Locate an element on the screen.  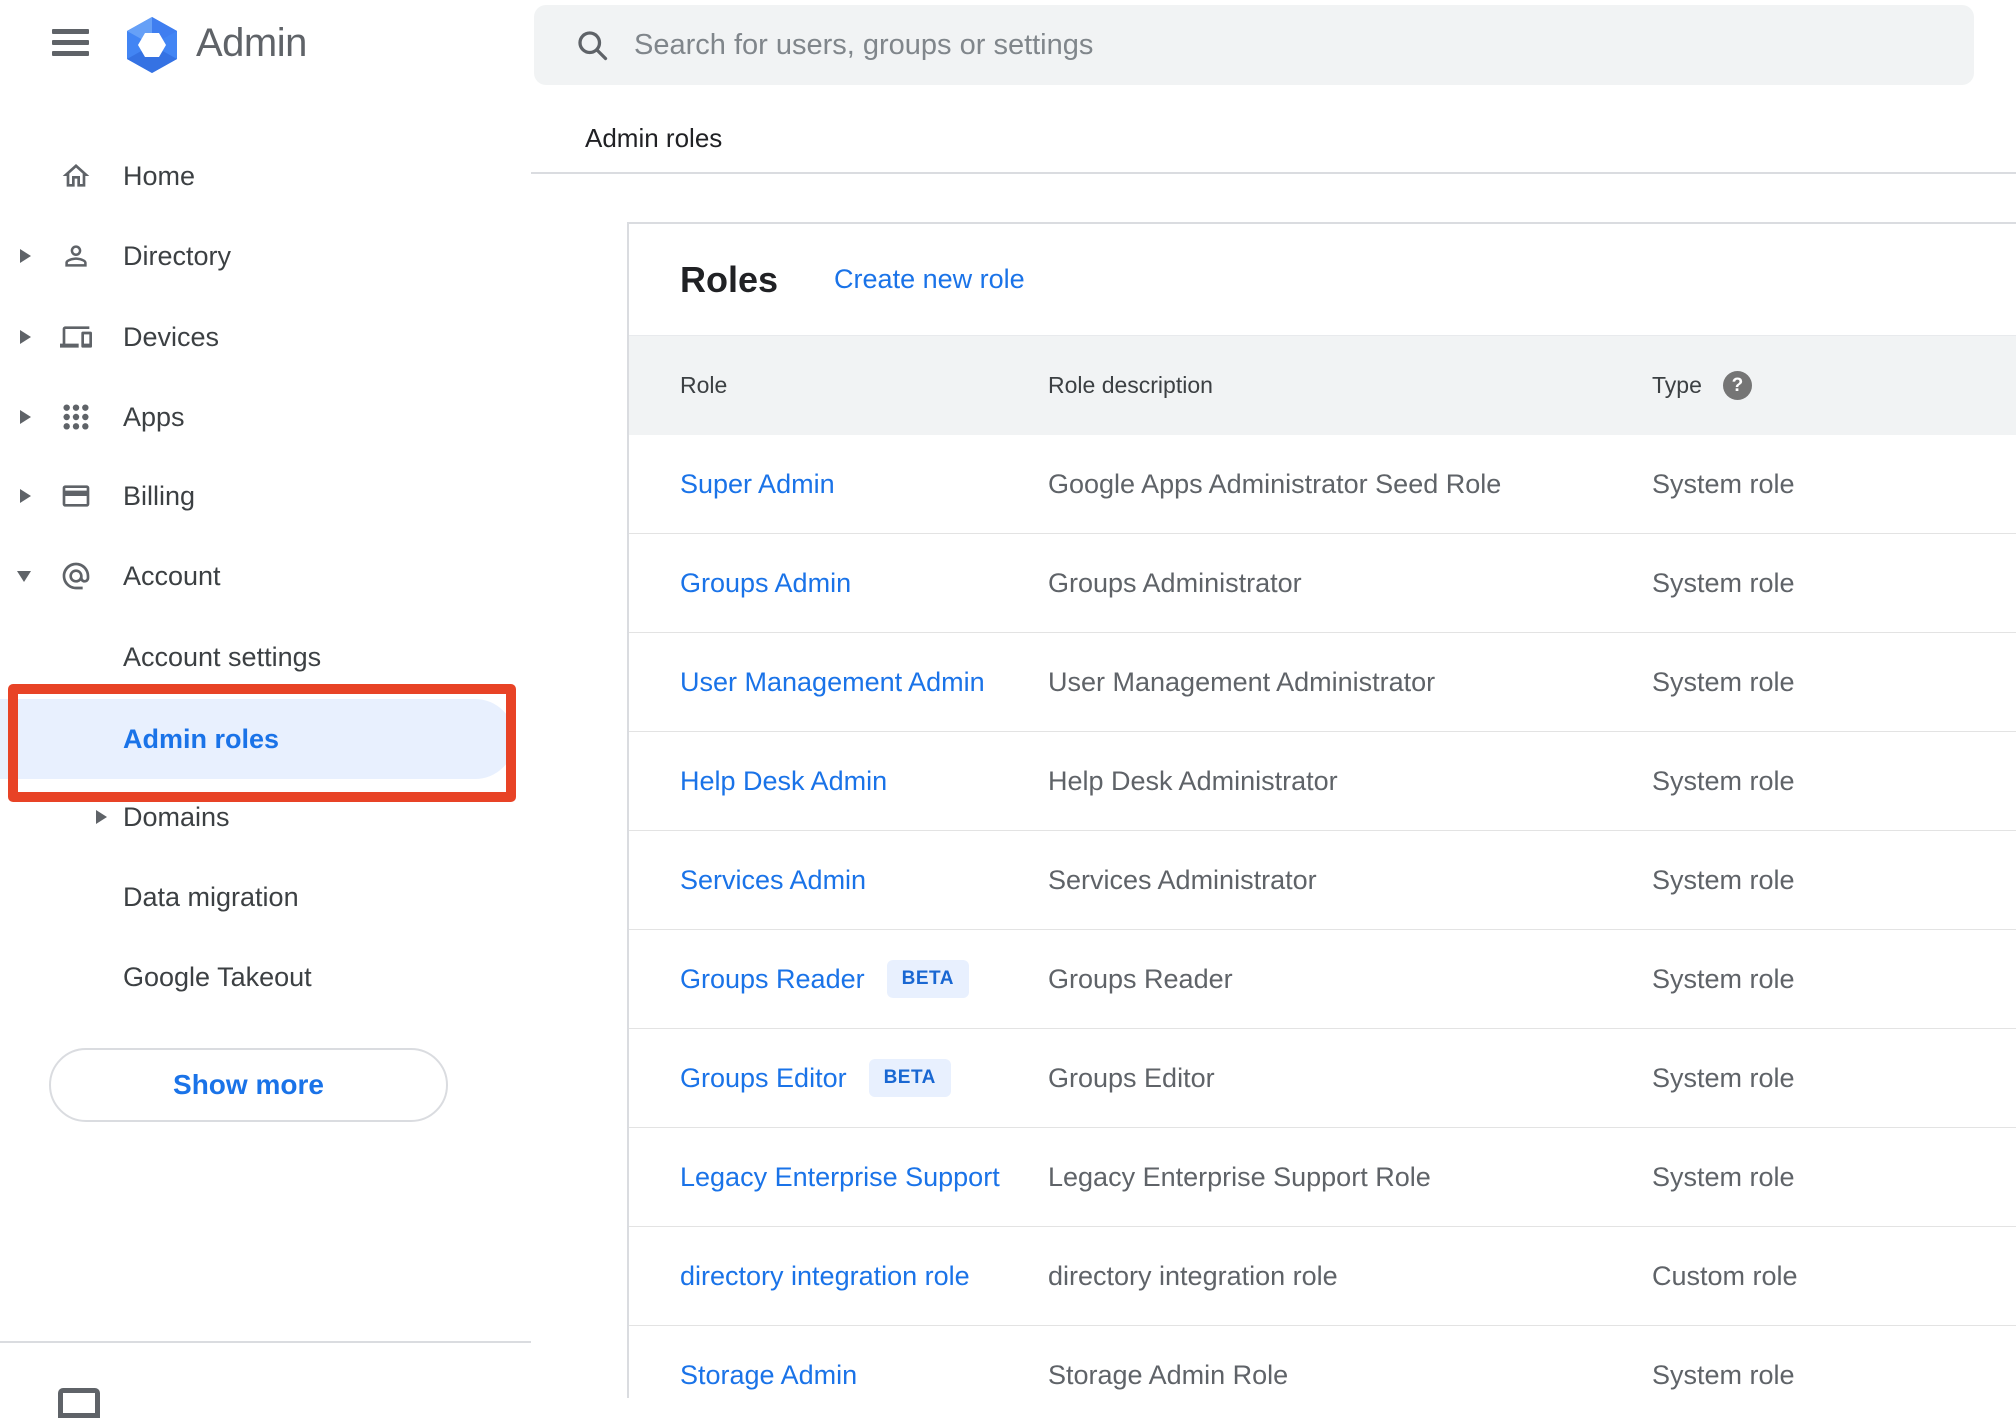
role-description: Services Administrator is located at coordinates (1182, 879).